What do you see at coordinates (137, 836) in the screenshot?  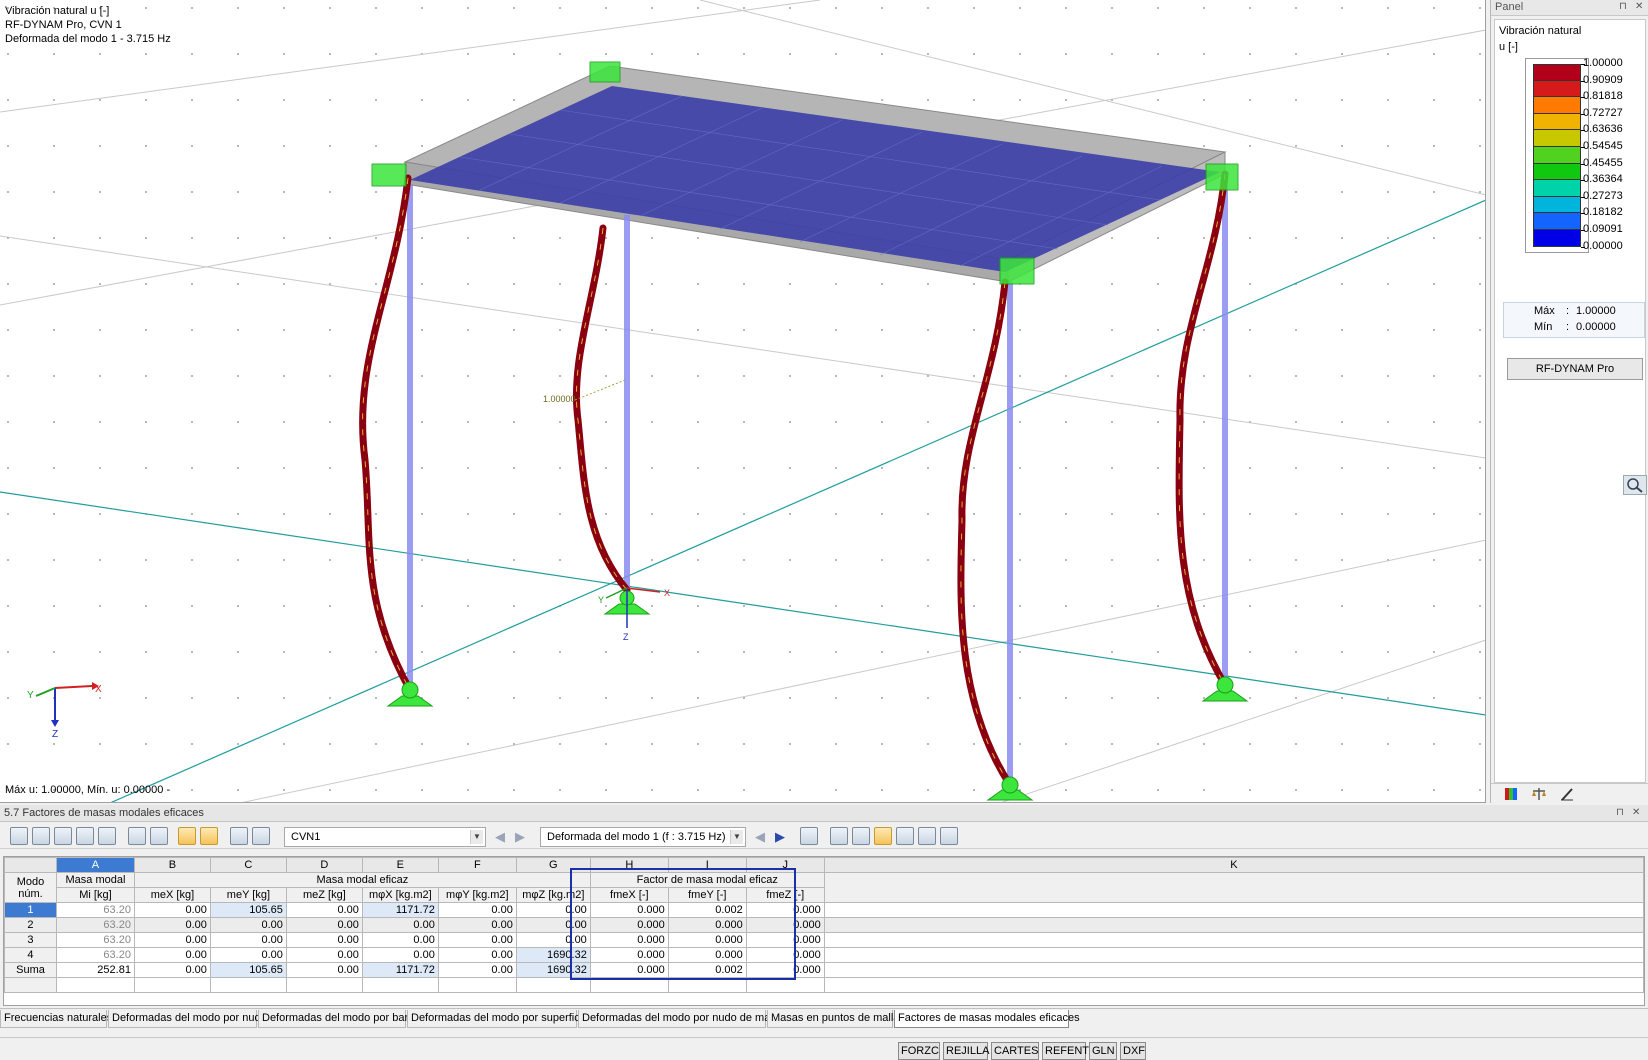 I see `table-tool-6-icon` at bounding box center [137, 836].